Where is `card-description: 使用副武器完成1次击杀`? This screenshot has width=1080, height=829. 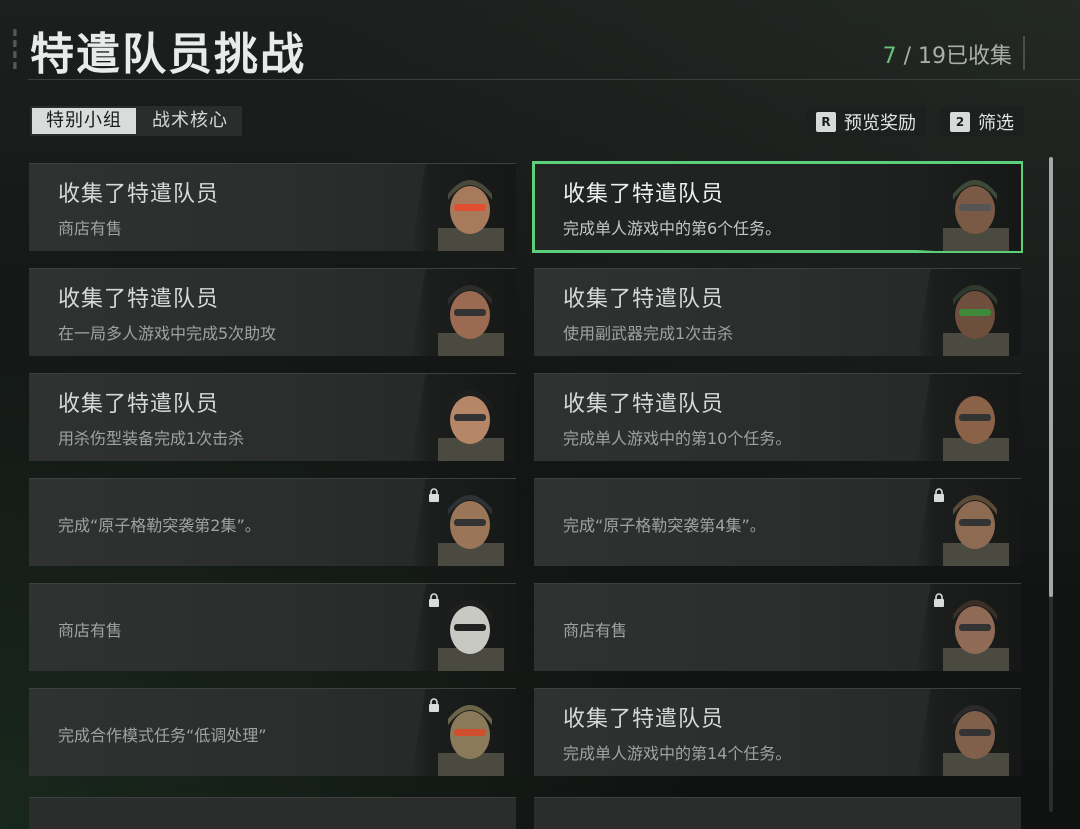
card-description: 使用副武器完成1次击杀 is located at coordinates (648, 333).